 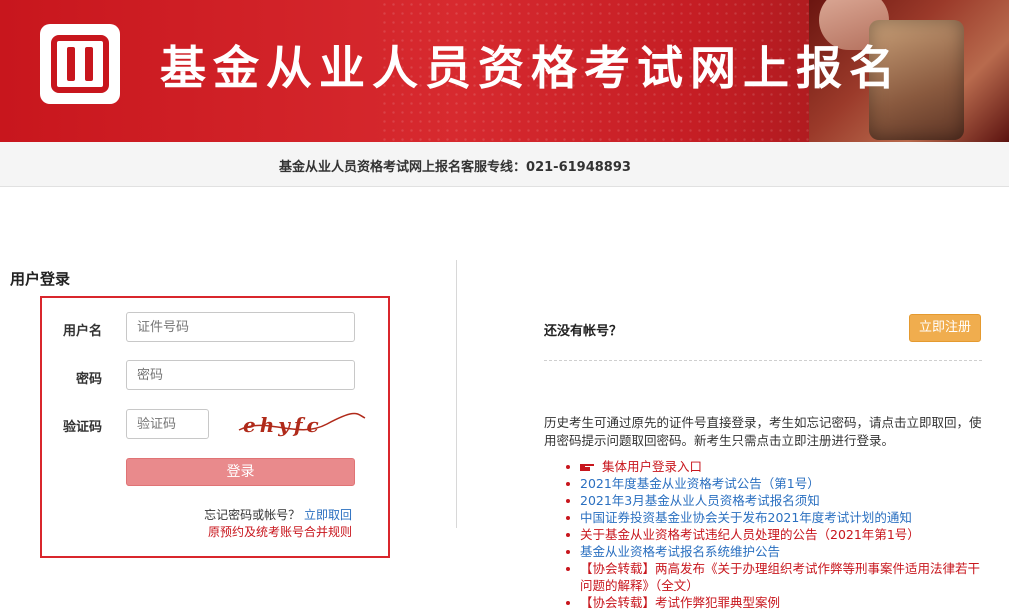 What do you see at coordinates (283, 425) in the screenshot?
I see `captcha-text: ehyfc` at bounding box center [283, 425].